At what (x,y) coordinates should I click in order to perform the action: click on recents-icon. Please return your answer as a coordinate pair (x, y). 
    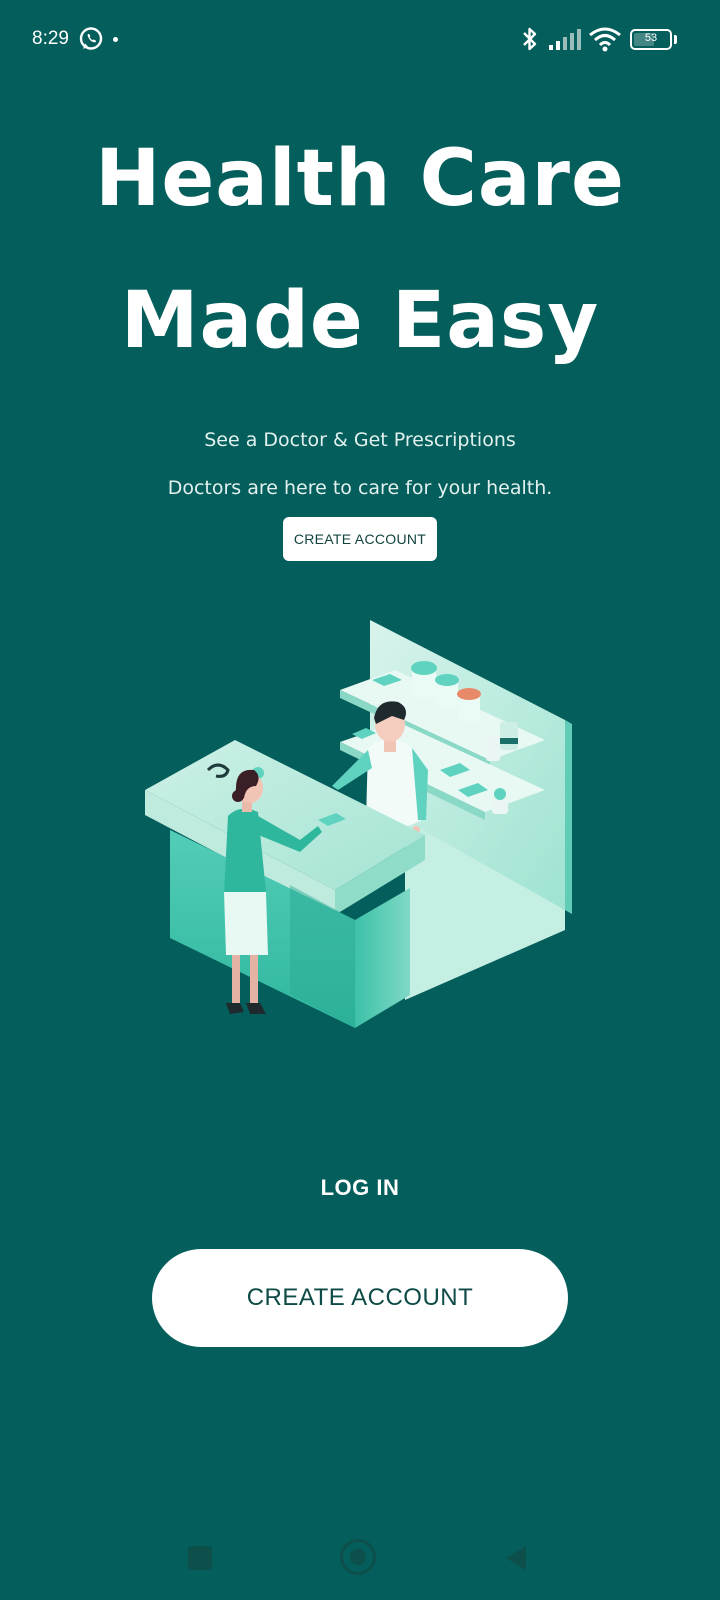
    Looking at the image, I should click on (200, 1558).